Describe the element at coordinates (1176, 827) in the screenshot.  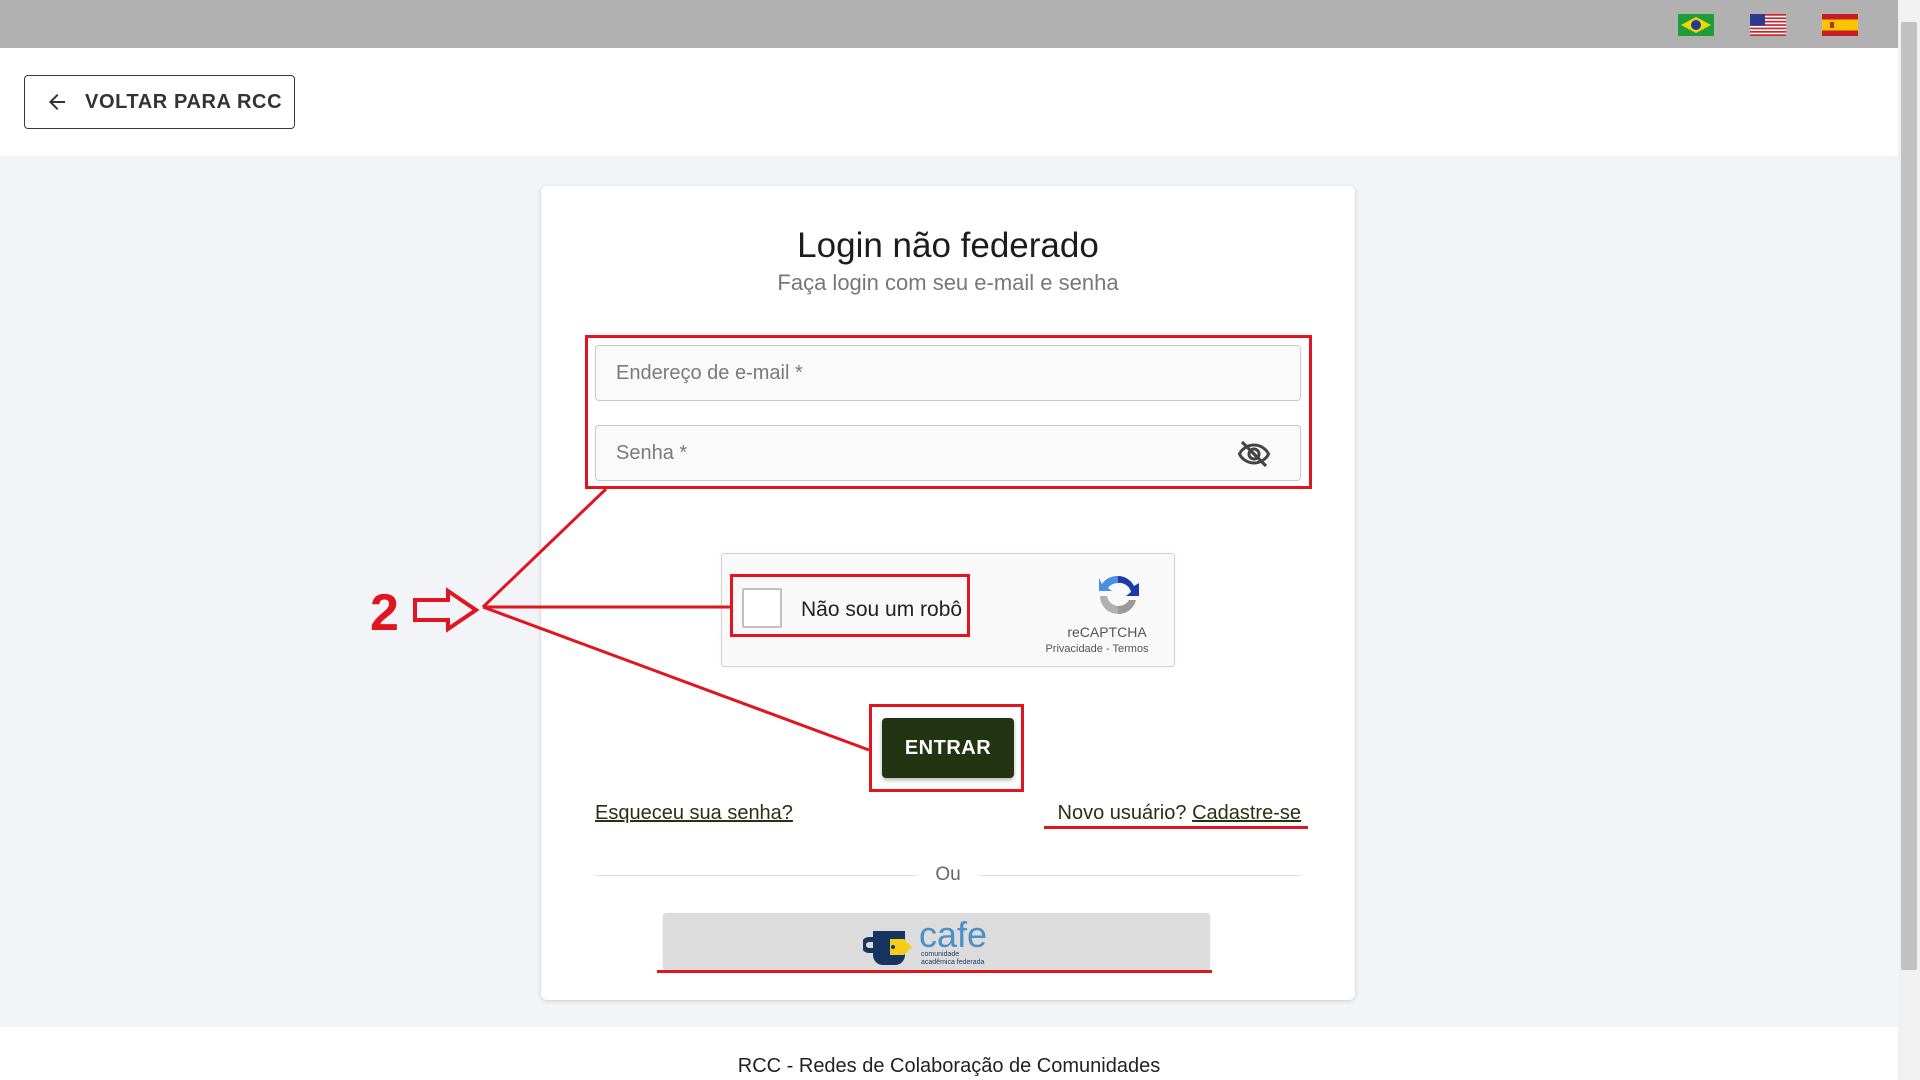
I see `annotation-underline-register` at that location.